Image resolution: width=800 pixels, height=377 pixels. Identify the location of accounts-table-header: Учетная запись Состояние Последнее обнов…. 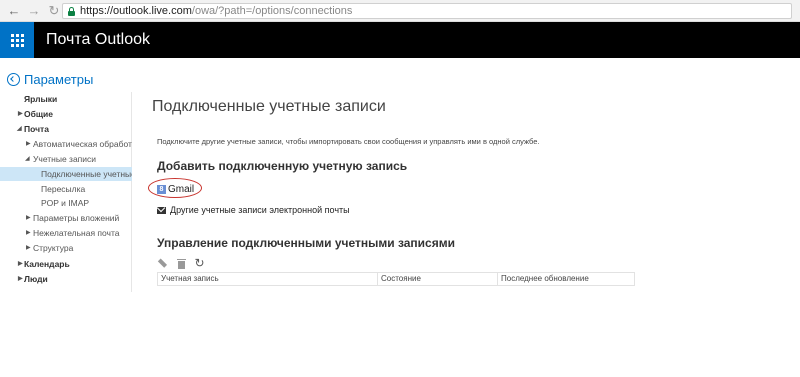
(396, 279).